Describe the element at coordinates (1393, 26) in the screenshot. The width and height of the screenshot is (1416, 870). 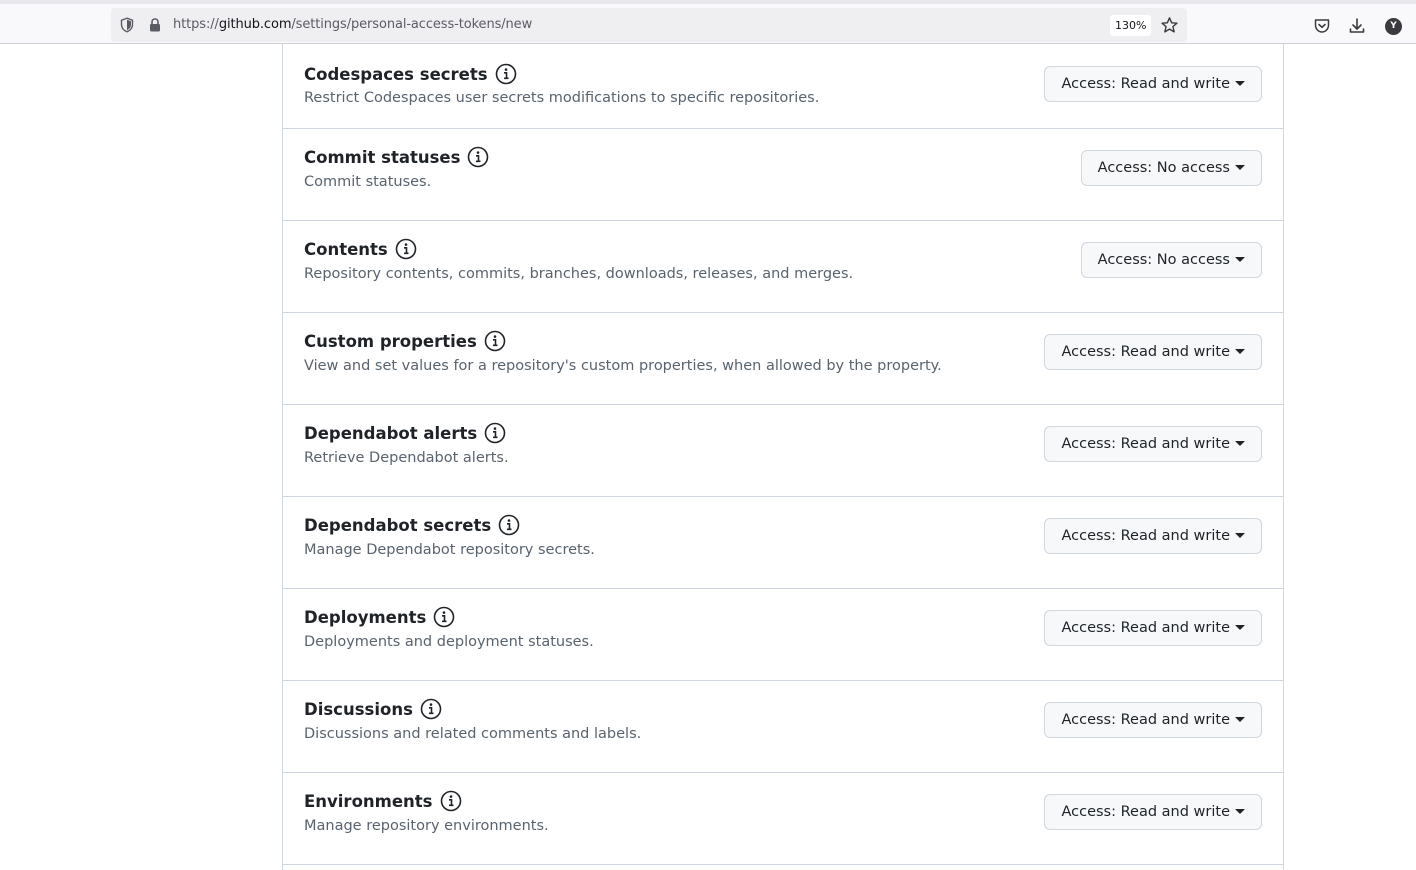
I see `account-avatar: Y` at that location.